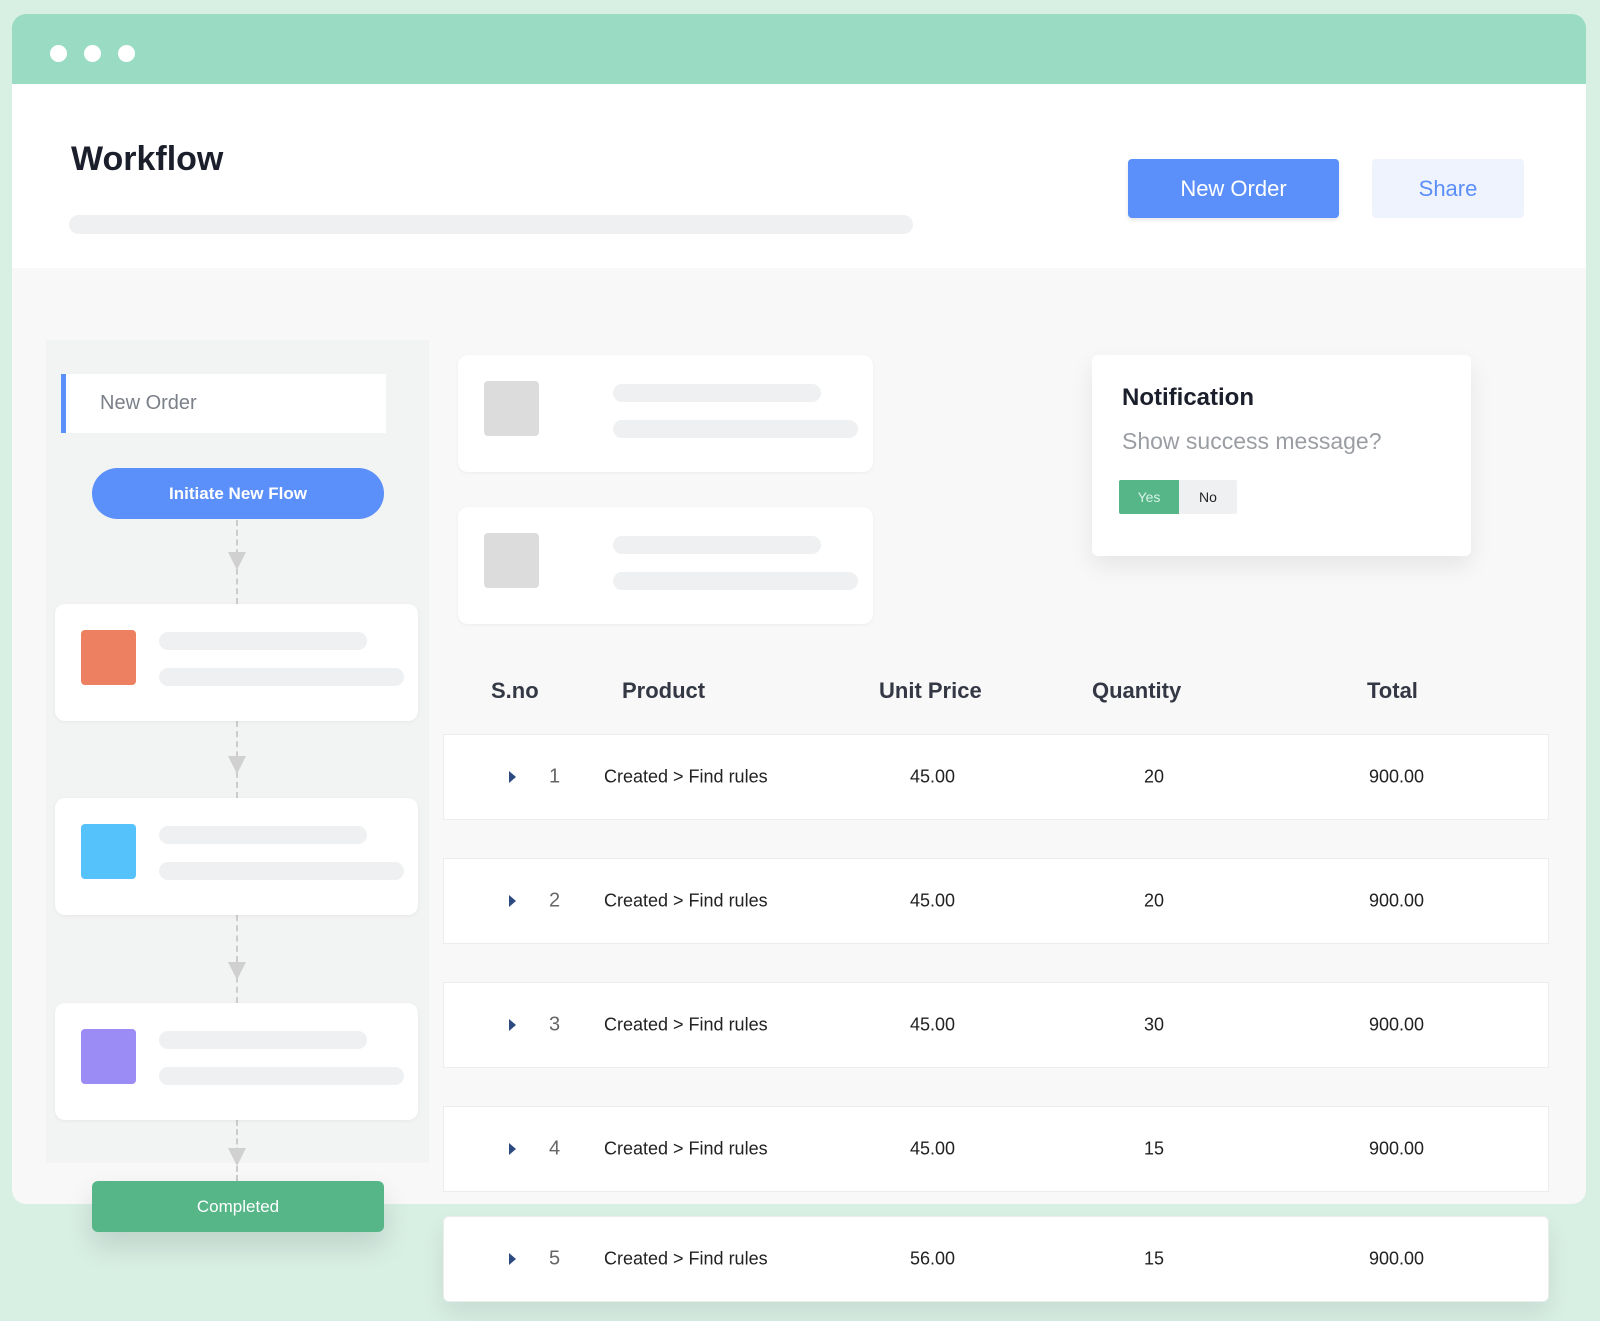 The image size is (1600, 1321). I want to click on row-sno: 1, so click(555, 776).